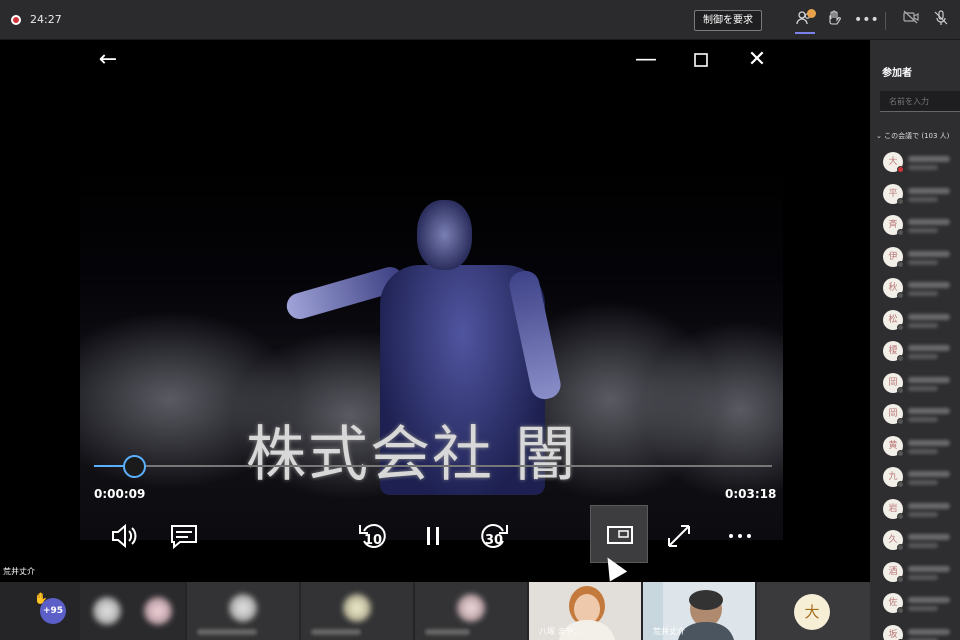  Describe the element at coordinates (915, 576) in the screenshot. I see `participant-list-item: 酒` at that location.